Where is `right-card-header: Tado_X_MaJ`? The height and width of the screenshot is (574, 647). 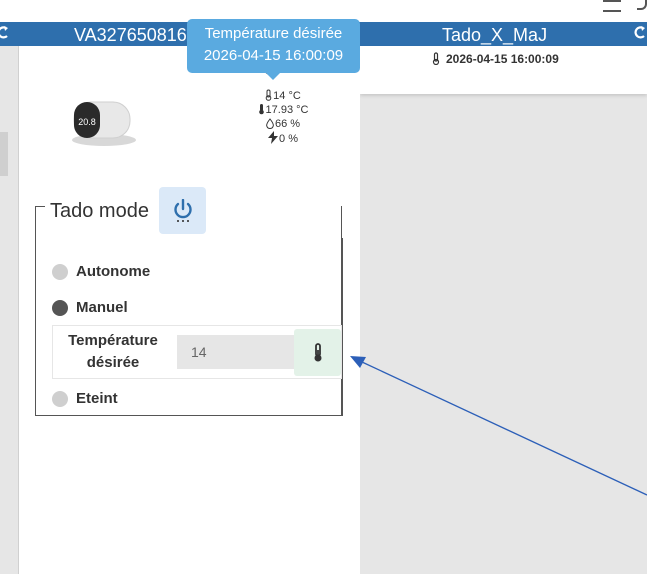 right-card-header: Tado_X_MaJ is located at coordinates (503, 34).